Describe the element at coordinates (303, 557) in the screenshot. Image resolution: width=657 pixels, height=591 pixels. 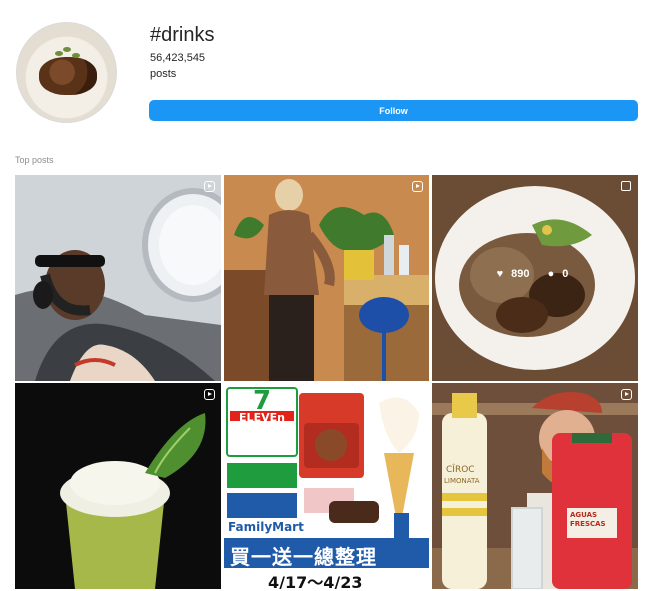
I see `promo-headline: 買一送一總整理` at that location.